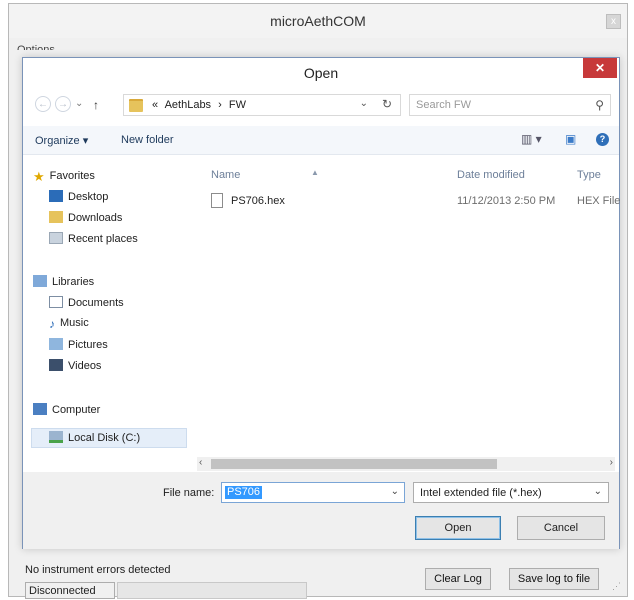  I want to click on address-bar: « AethLabs › FW ⌄ ↻, so click(262, 105).